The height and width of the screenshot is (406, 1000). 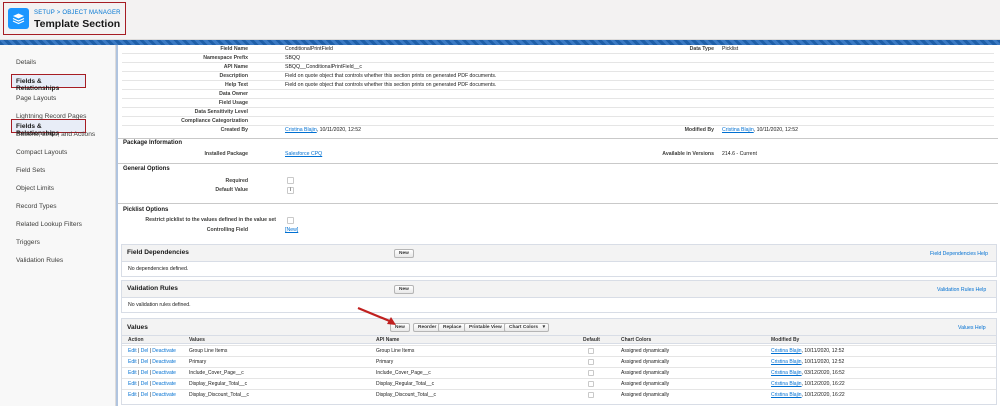 What do you see at coordinates (219, 395) in the screenshot?
I see `value-cell: Display_Discount_Total__c` at bounding box center [219, 395].